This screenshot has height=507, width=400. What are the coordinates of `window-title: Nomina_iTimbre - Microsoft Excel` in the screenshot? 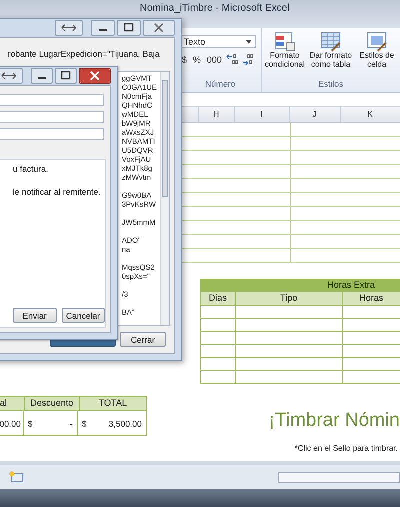 It's located at (215, 8).